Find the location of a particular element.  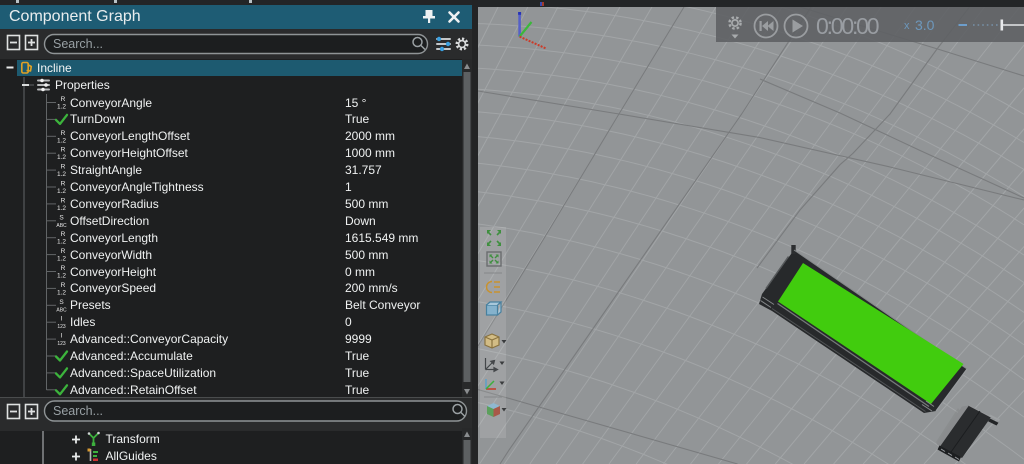

svg-text: 3.0 is located at coordinates (925, 25).